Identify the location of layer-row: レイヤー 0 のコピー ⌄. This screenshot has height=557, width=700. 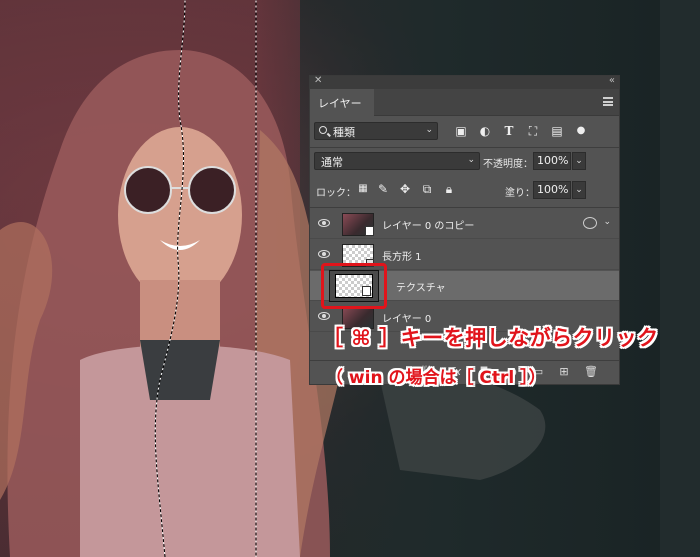
(464, 224).